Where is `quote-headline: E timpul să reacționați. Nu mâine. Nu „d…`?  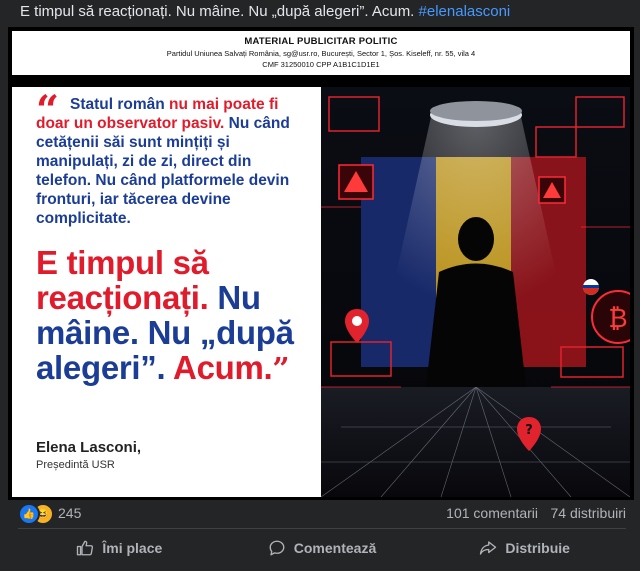
quote-headline: E timpul să reacționați. Nu mâine. Nu „d… is located at coordinates (176, 316).